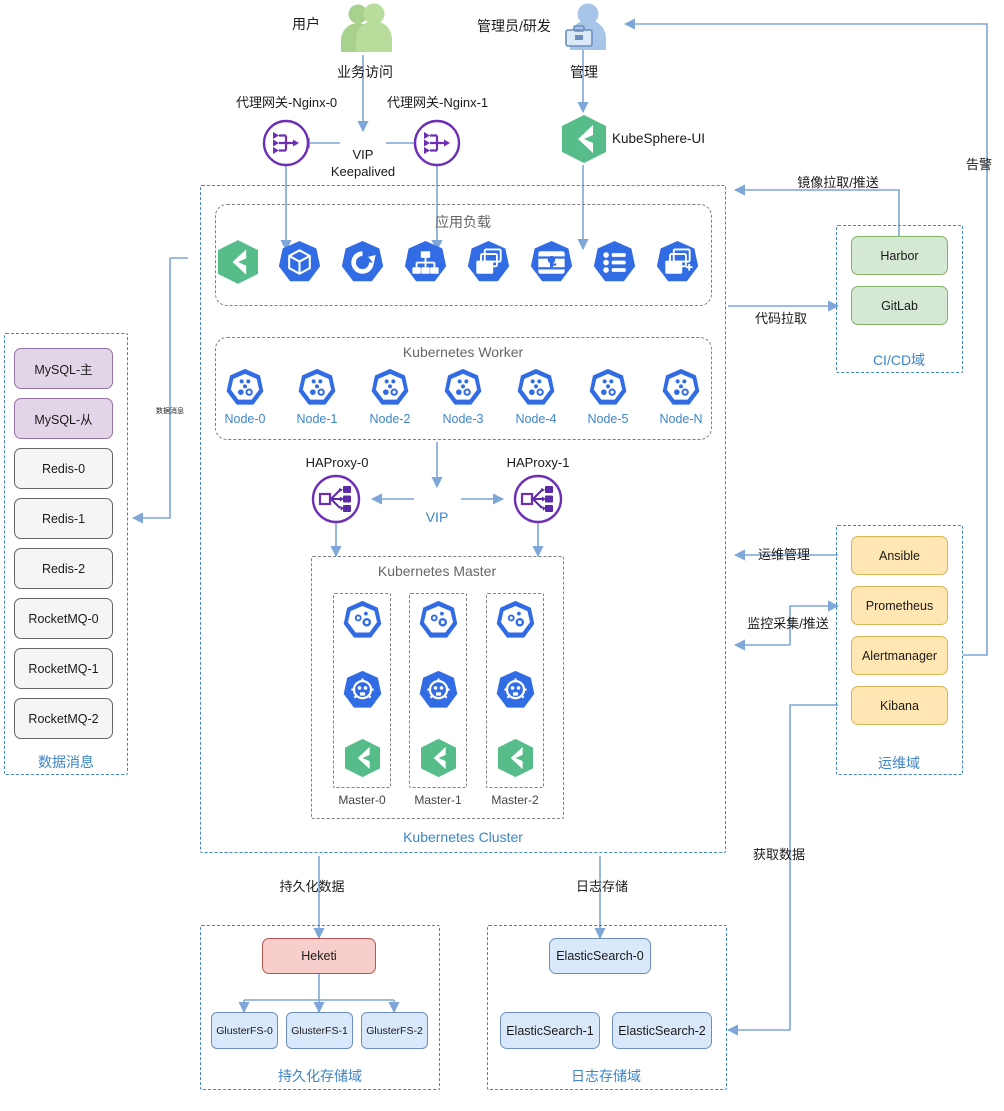 The height and width of the screenshot is (1111, 1004). What do you see at coordinates (63, 718) in the screenshot?
I see `data-node-rocketmq-2: RocketMQ-2` at bounding box center [63, 718].